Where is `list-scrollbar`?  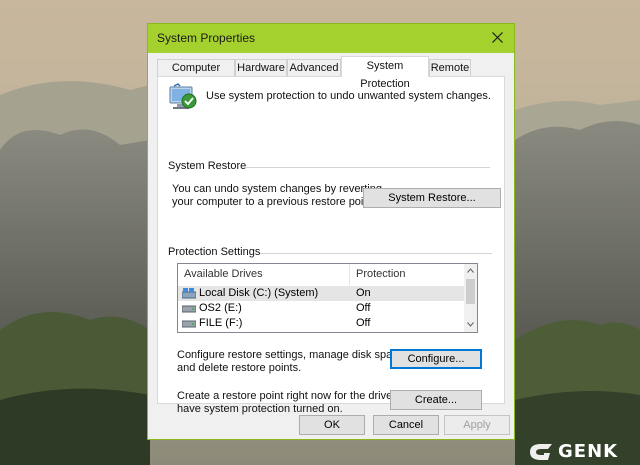 list-scrollbar is located at coordinates (470, 298).